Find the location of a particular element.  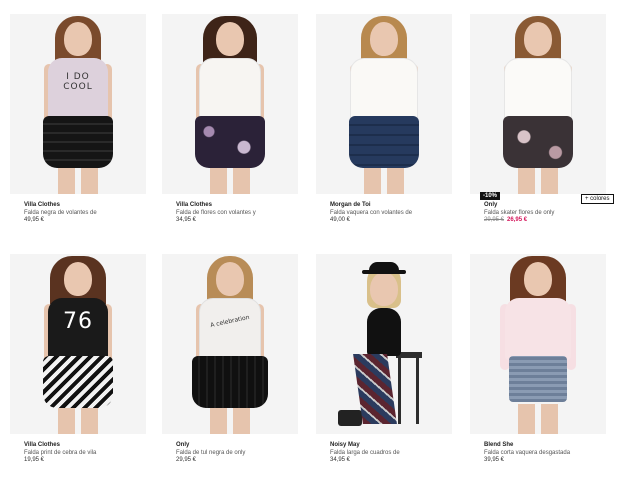

product-description: Falda print de cebra de vila is located at coordinates (60, 453).